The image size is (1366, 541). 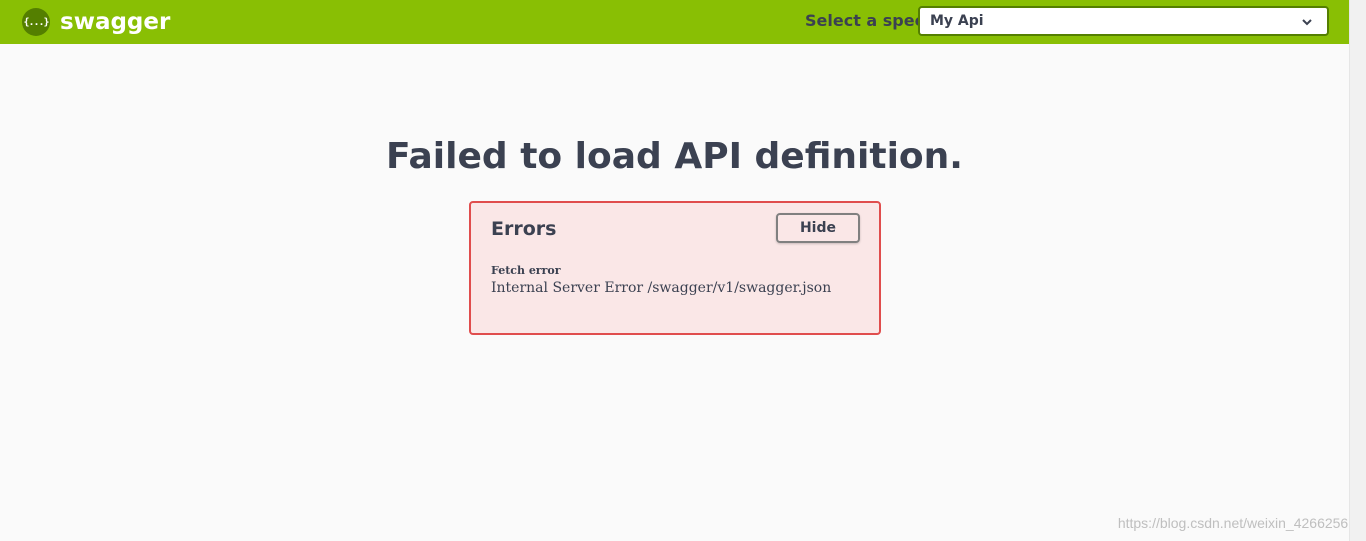 I want to click on logo-text: swagger, so click(x=115, y=22).